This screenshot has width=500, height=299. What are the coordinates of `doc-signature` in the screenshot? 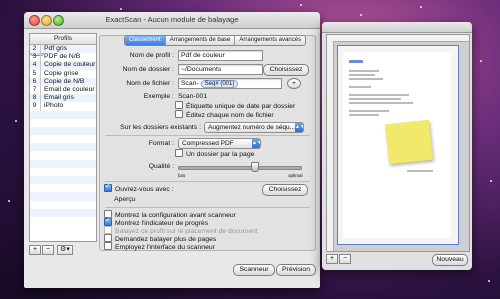 It's located at (420, 171).